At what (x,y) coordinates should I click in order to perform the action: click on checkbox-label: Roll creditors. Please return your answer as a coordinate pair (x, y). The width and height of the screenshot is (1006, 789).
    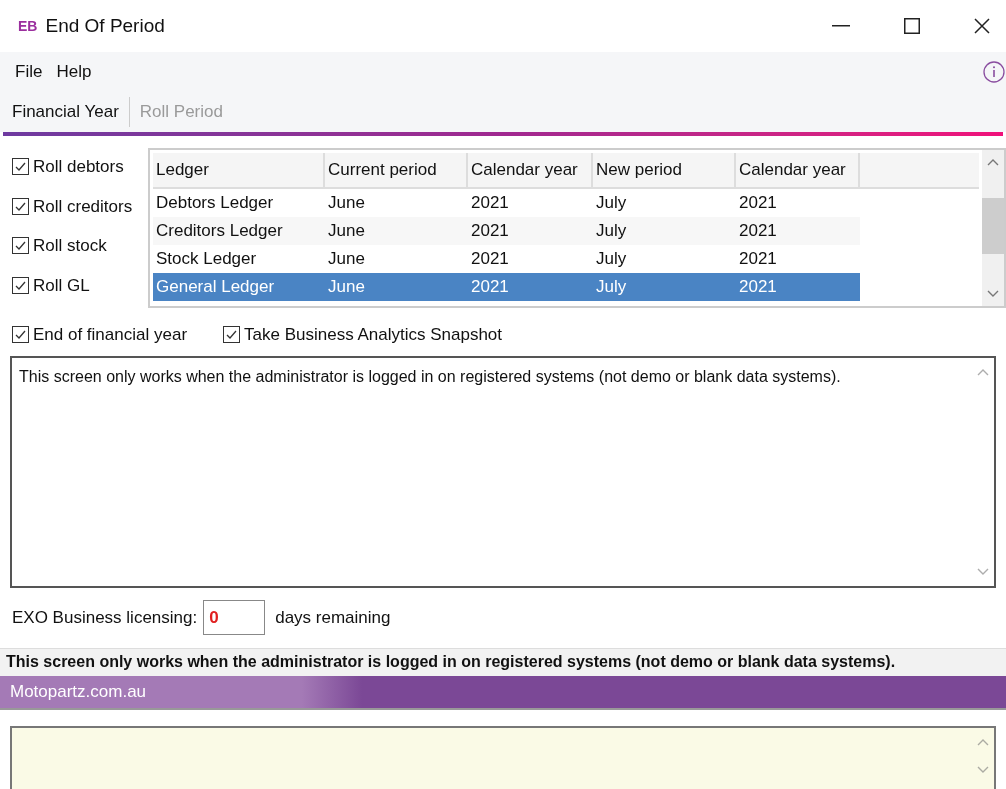
    Looking at the image, I should click on (83, 206).